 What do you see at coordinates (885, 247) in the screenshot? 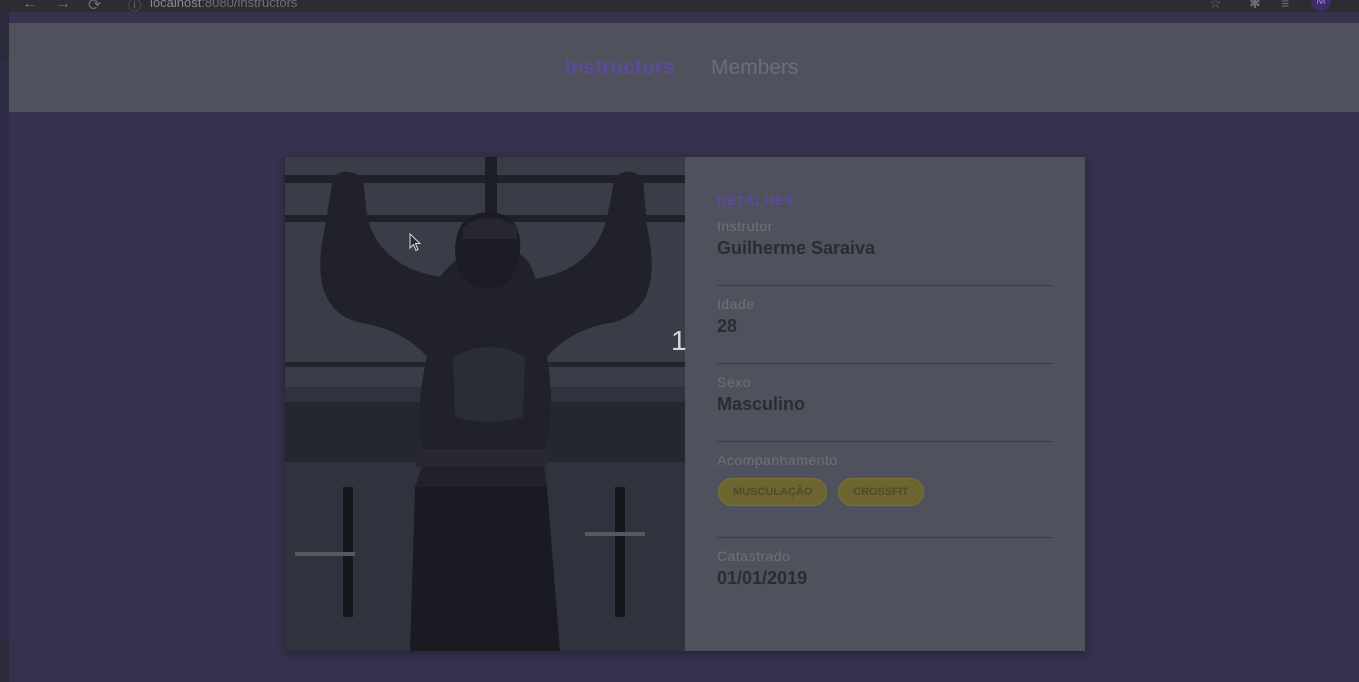
I see `instructor-field: Instrutor Guilherme Saraiva` at bounding box center [885, 247].